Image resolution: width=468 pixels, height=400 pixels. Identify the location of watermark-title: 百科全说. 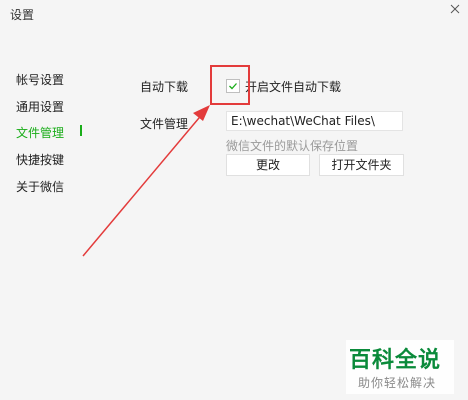
(395, 360).